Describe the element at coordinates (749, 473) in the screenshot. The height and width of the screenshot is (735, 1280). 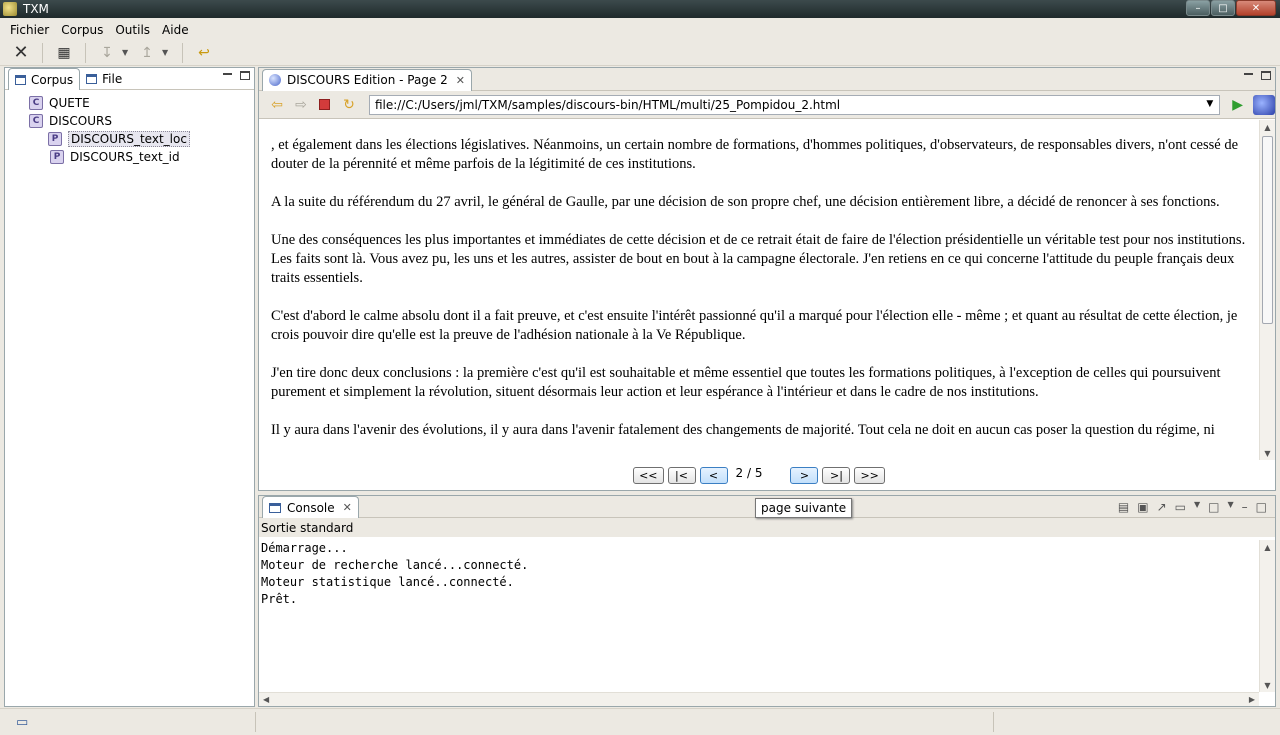
I see `page-indicator: 2 / 5` at that location.